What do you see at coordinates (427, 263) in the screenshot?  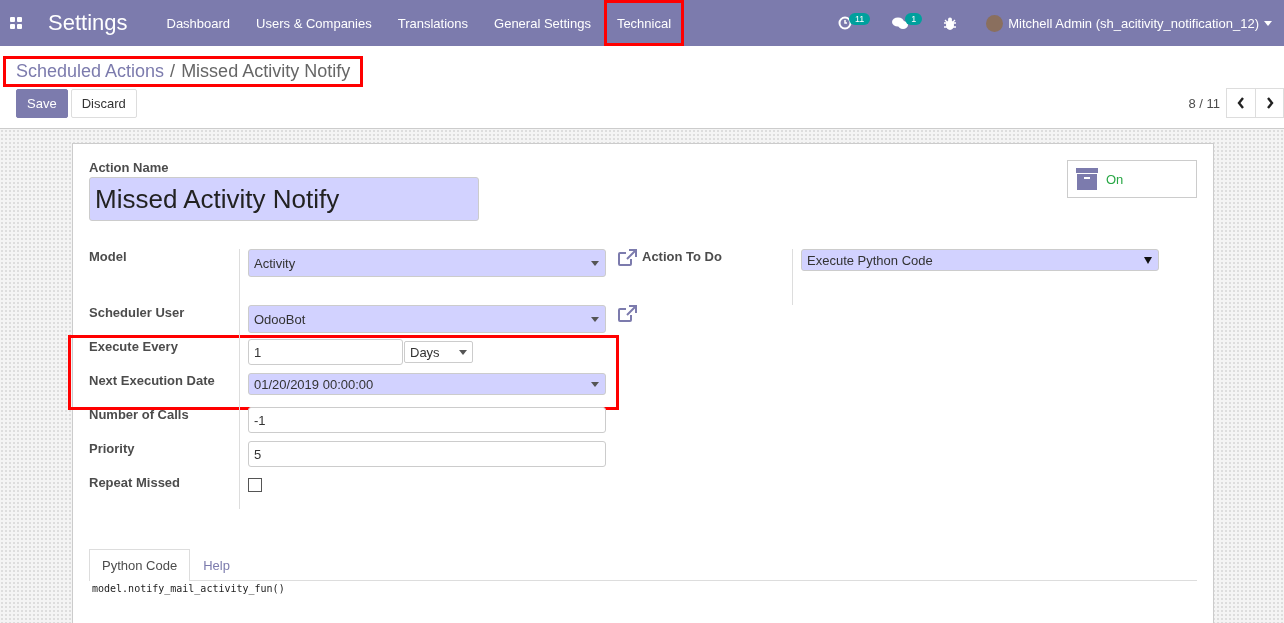 I see `model-select: Activity` at bounding box center [427, 263].